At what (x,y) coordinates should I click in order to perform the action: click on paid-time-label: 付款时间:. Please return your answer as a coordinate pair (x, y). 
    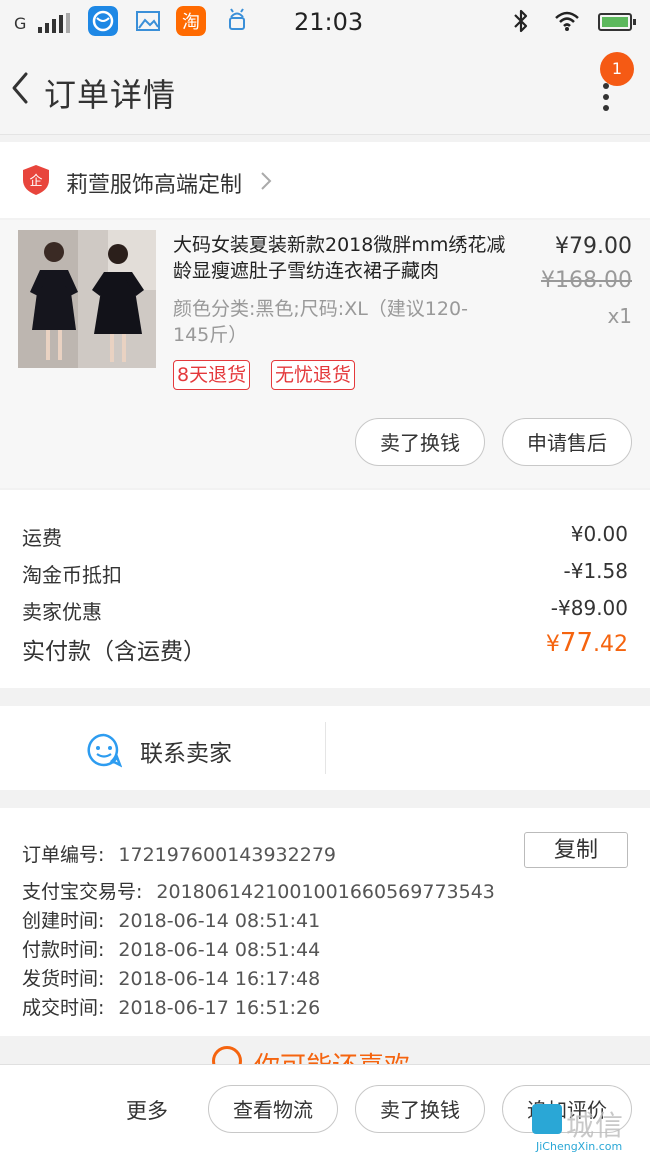
    Looking at the image, I should click on (63, 950).